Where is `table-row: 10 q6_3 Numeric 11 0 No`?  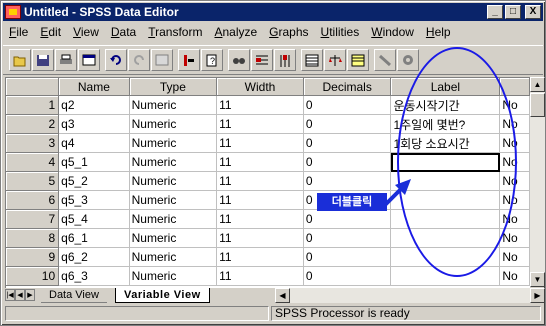 table-row: 10 q6_3 Numeric 11 0 No is located at coordinates (268, 276).